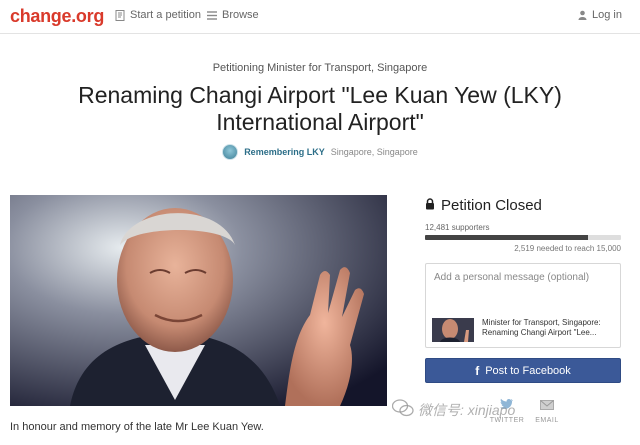 This screenshot has height=445, width=640. Describe the element at coordinates (477, 370) in the screenshot. I see `facebook-icon: f` at that location.